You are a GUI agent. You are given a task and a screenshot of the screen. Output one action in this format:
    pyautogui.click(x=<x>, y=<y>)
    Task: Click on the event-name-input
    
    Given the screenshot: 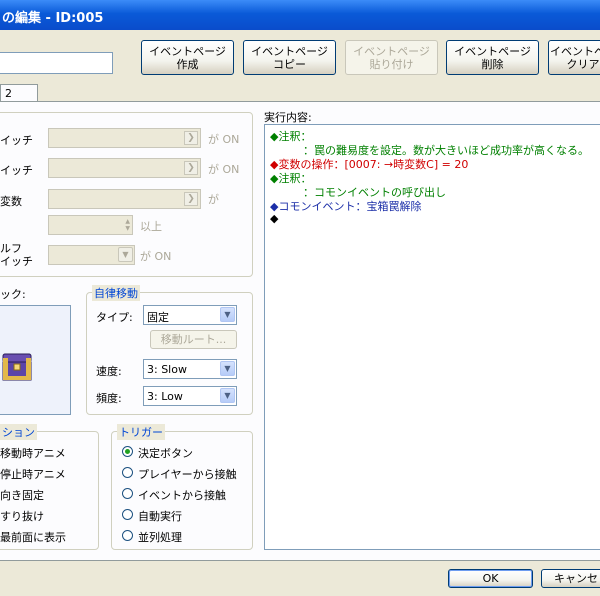 What is the action you would take?
    pyautogui.click(x=56, y=63)
    